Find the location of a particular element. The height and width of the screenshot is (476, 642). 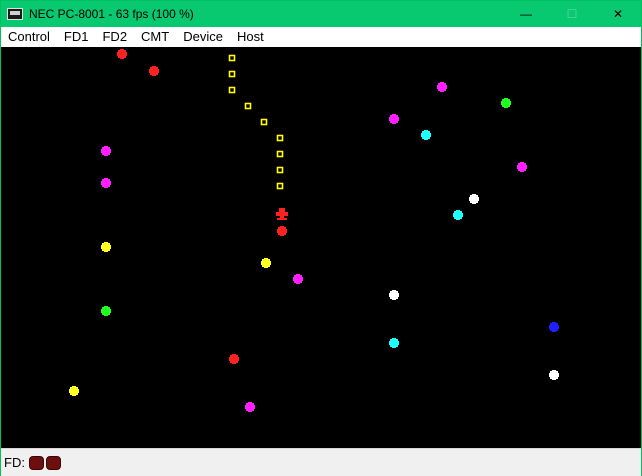

player-ship-icon is located at coordinates (282, 214).